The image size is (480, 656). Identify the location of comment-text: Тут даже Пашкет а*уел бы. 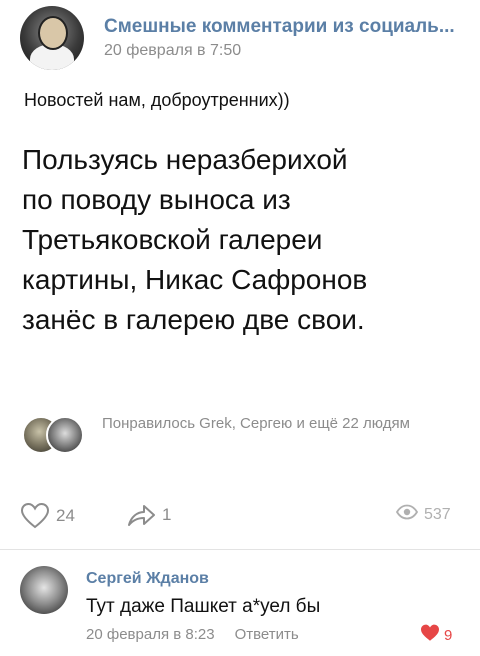
(203, 606).